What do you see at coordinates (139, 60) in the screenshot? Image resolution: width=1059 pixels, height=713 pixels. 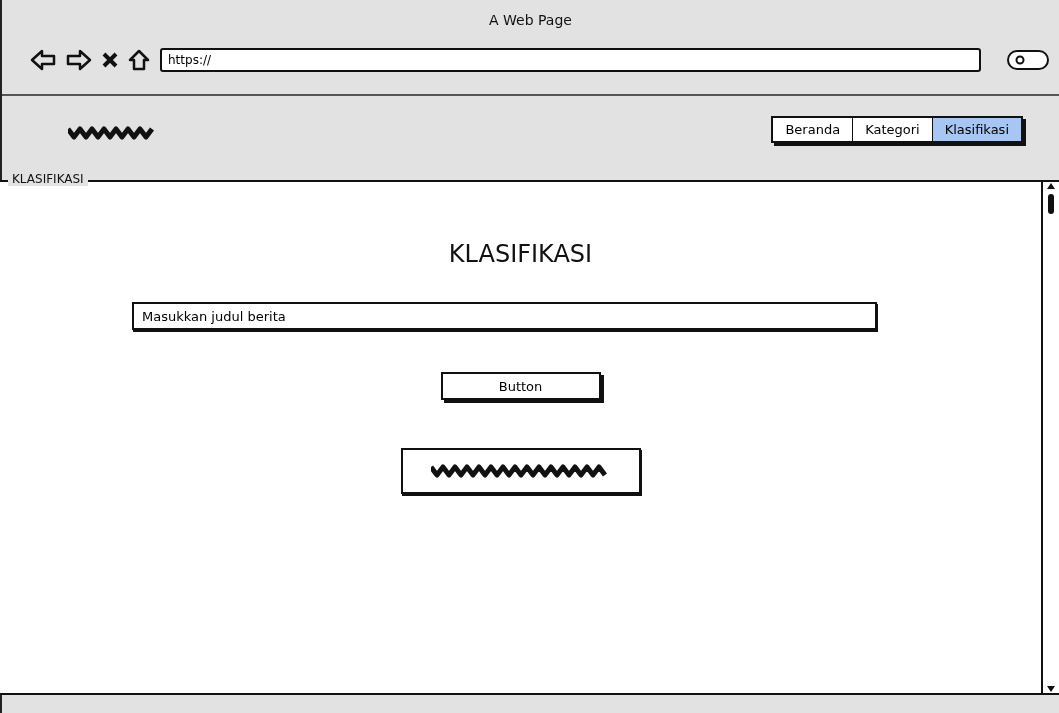 I see `home-icon` at bounding box center [139, 60].